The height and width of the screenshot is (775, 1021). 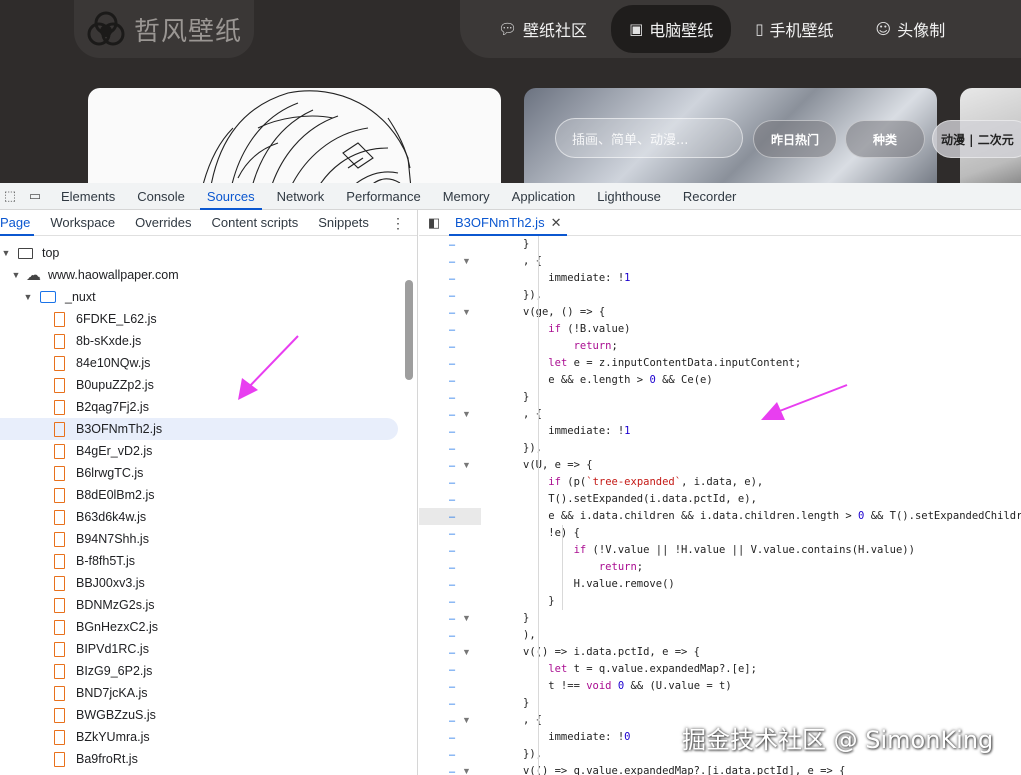 What do you see at coordinates (163, 223) in the screenshot?
I see `subtab-overrides: Overrides` at bounding box center [163, 223].